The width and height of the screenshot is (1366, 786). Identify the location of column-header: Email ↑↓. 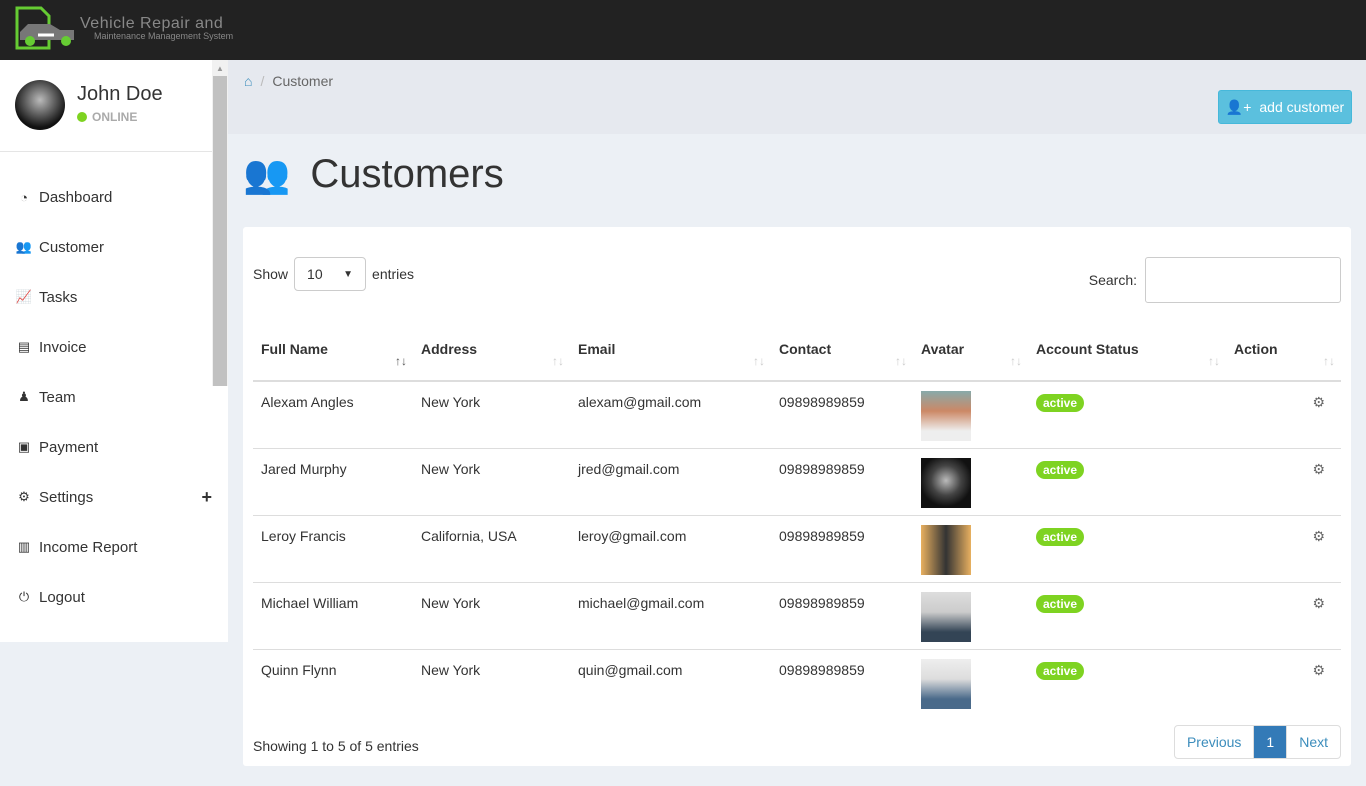
(670, 352).